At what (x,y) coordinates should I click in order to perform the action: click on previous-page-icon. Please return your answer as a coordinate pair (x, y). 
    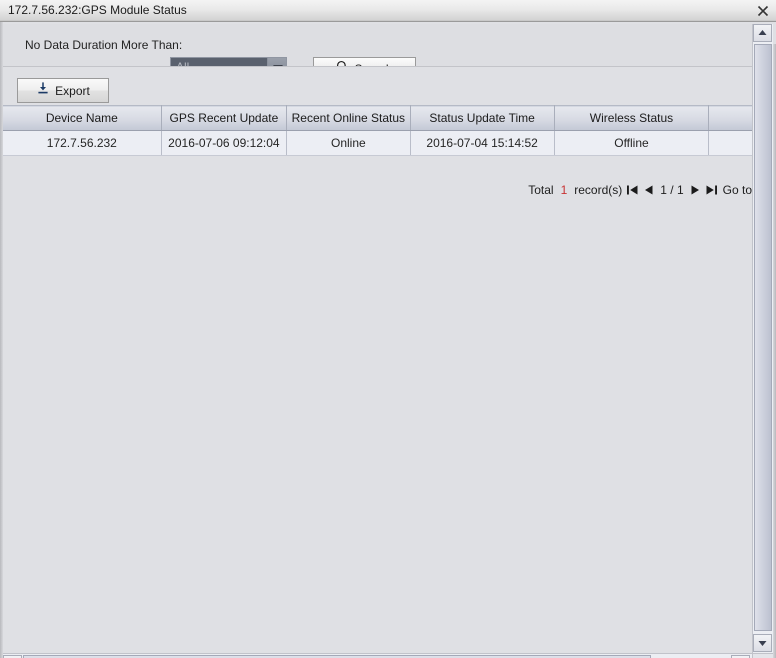
    Looking at the image, I should click on (648, 190).